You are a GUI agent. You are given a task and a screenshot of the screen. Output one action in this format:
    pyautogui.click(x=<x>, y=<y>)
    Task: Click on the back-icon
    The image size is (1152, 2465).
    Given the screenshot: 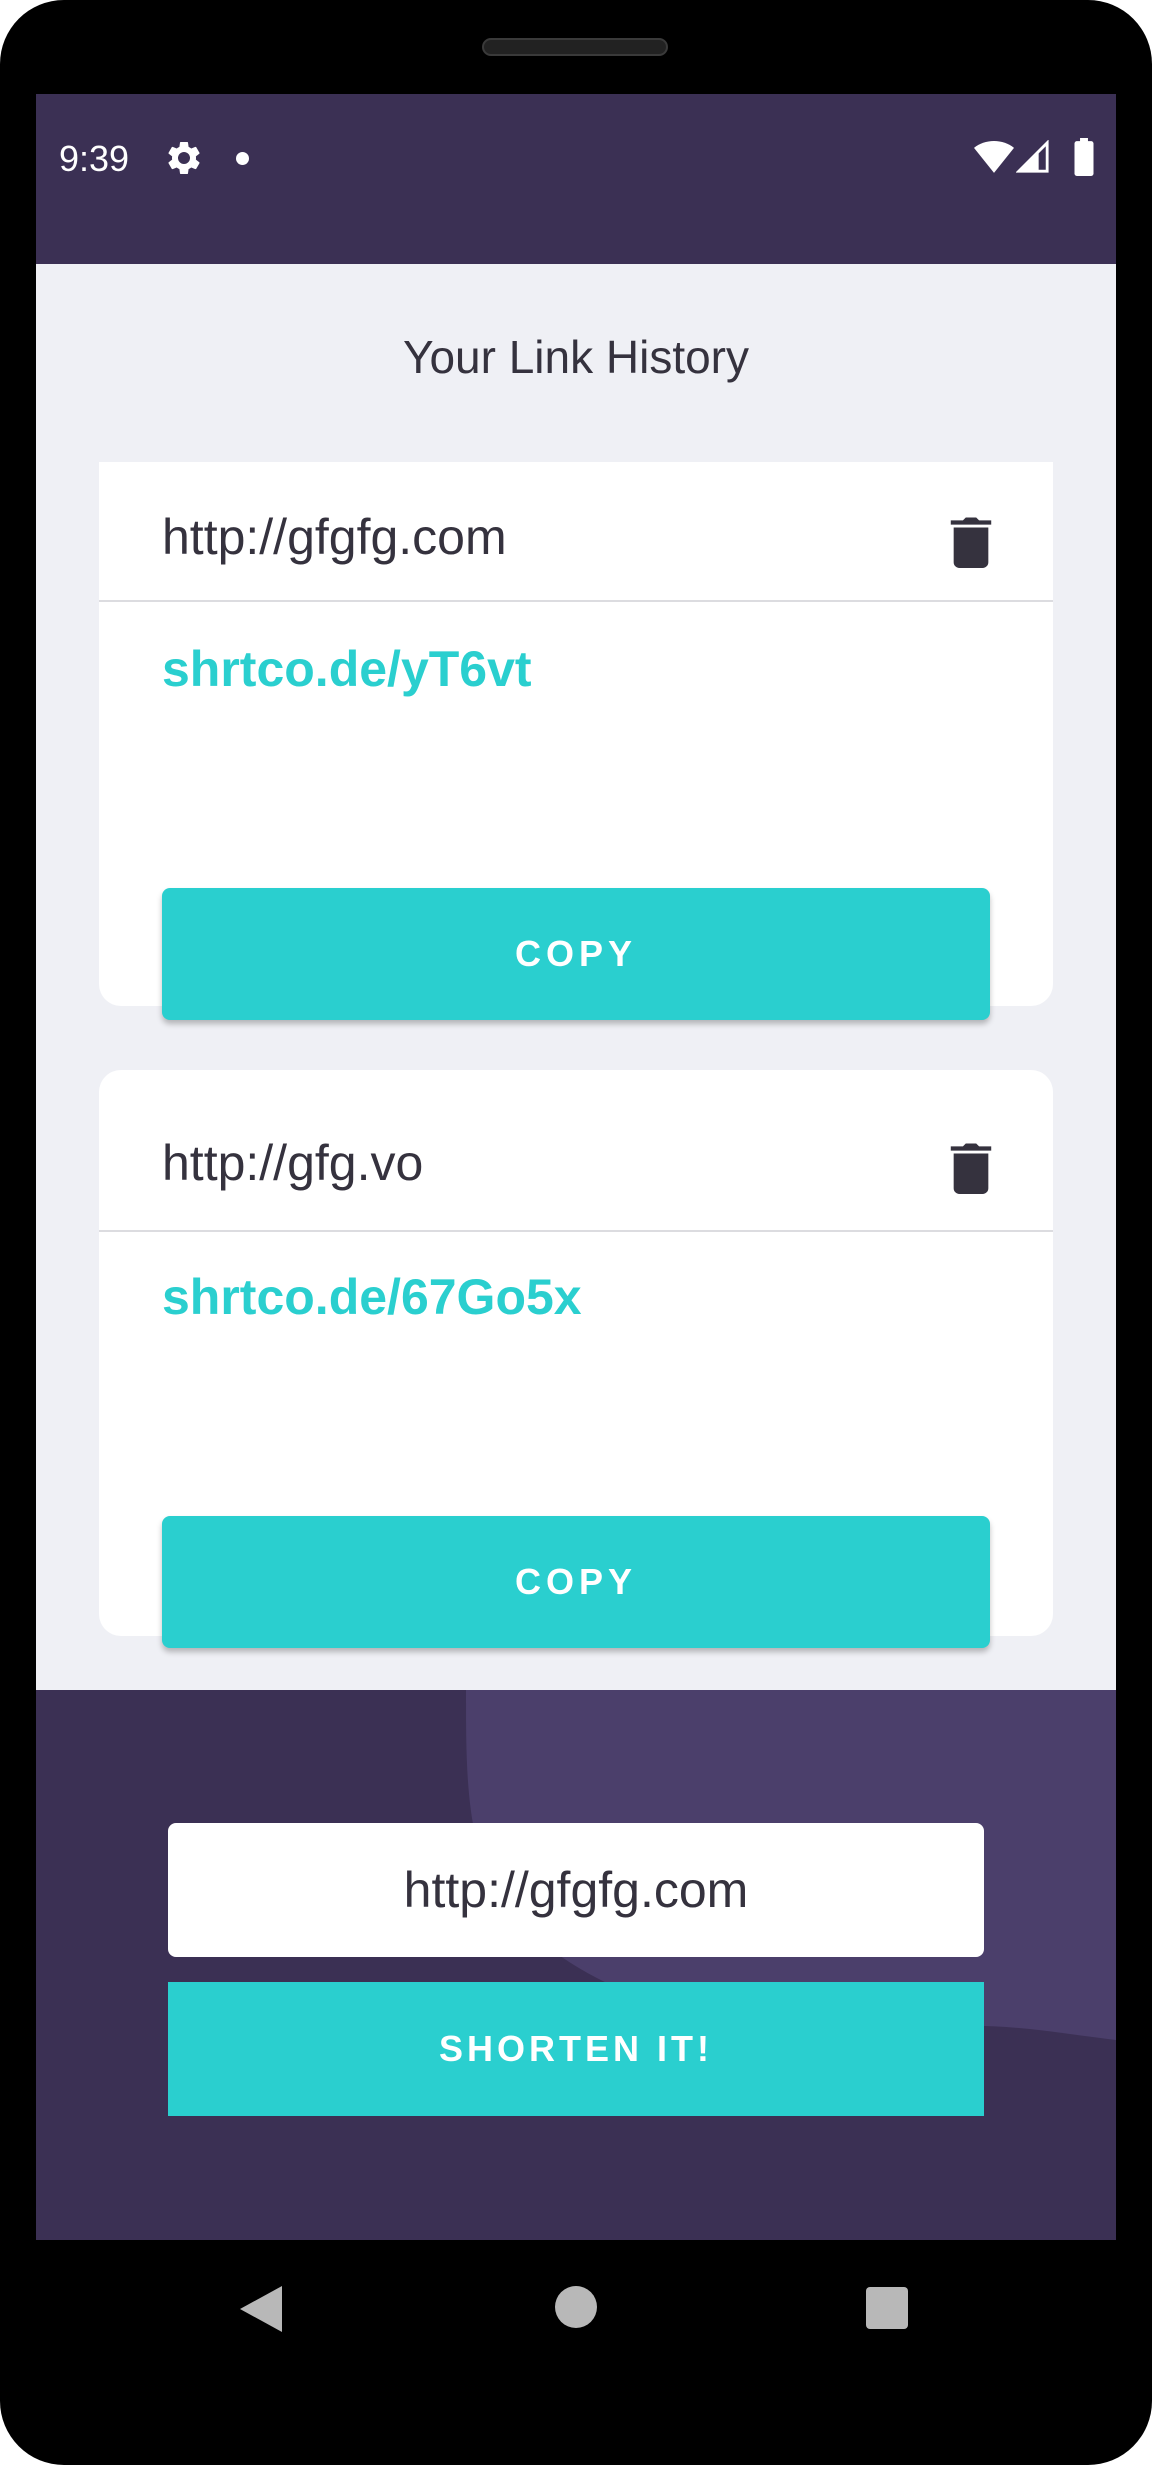 What is the action you would take?
    pyautogui.click(x=260, y=2309)
    